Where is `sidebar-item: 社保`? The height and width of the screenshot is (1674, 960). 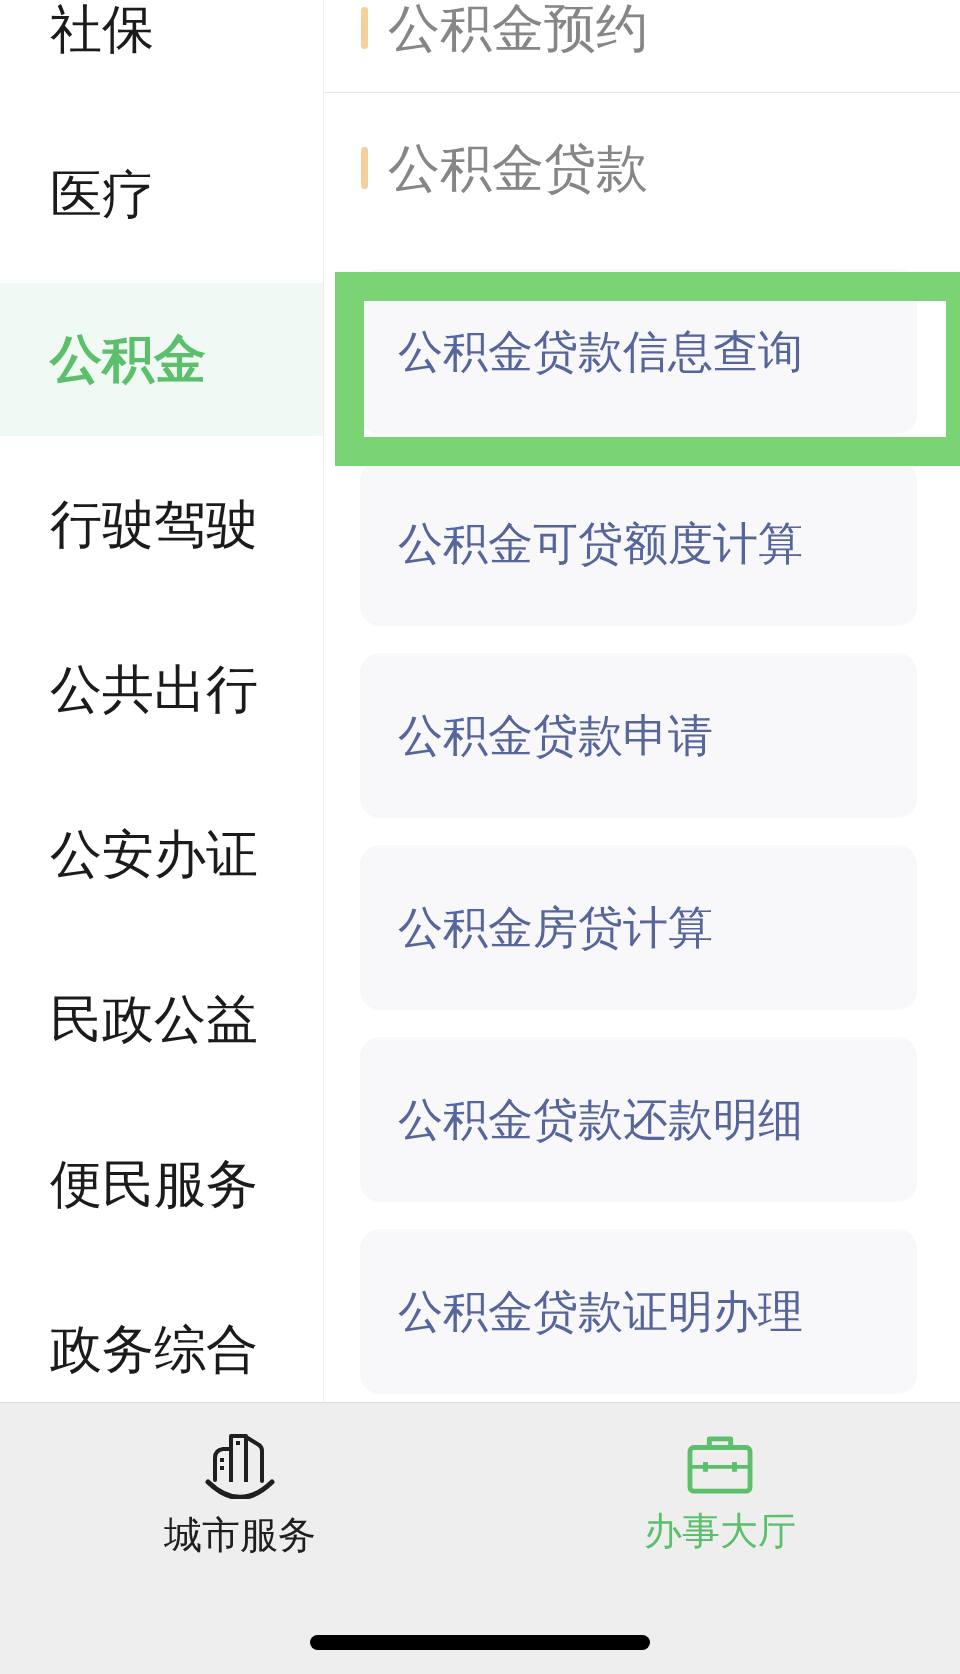
sidebar-item: 社保 is located at coordinates (161, 53).